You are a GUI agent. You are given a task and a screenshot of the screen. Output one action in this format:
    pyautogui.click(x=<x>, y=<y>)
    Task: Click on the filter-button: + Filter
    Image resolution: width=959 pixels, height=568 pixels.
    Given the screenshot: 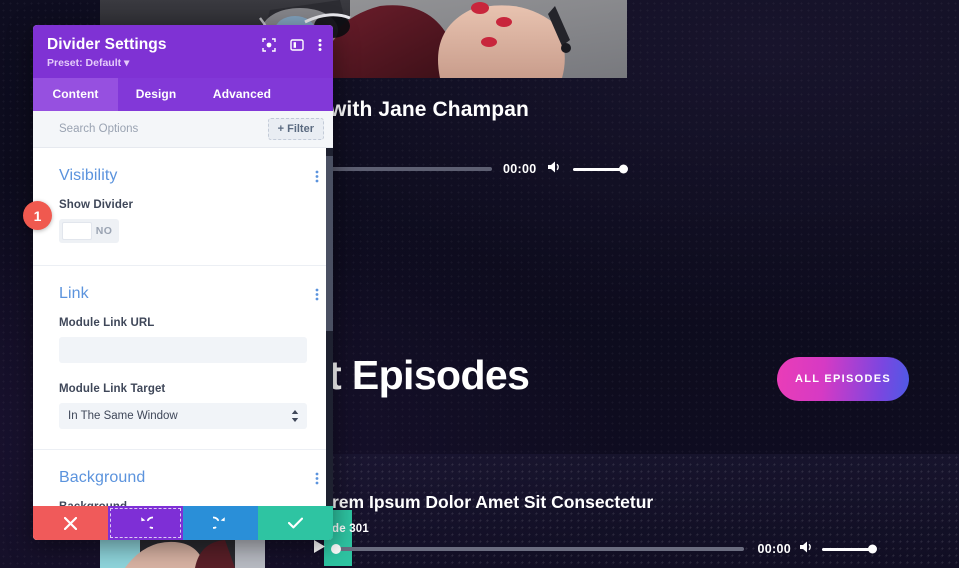 What is the action you would take?
    pyautogui.click(x=295, y=129)
    